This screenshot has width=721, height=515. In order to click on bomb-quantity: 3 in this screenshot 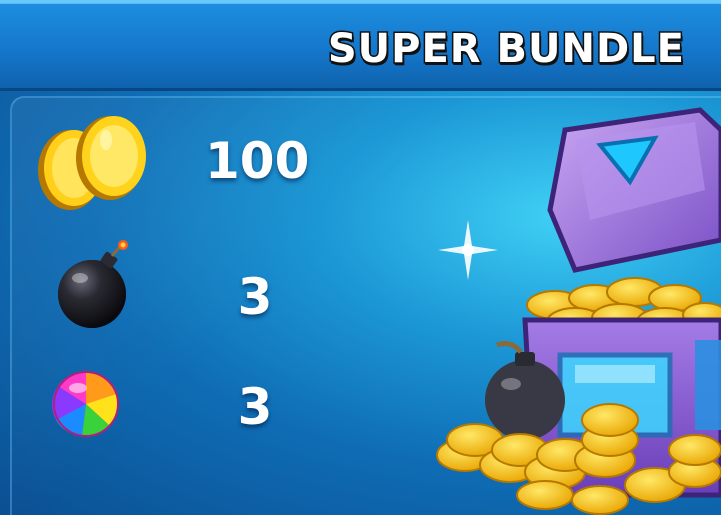, I will do `click(255, 297)`.